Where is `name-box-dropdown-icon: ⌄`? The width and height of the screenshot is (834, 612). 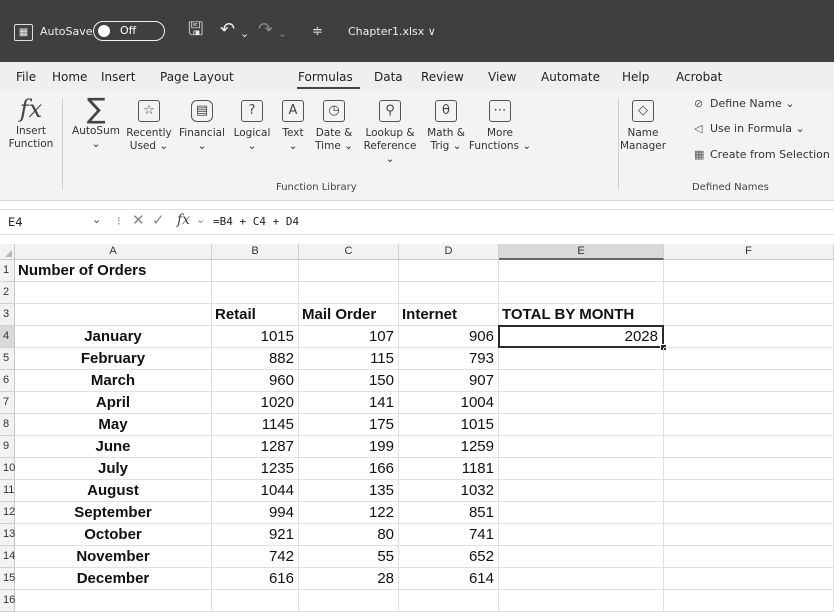 name-box-dropdown-icon: ⌄ is located at coordinates (96, 219).